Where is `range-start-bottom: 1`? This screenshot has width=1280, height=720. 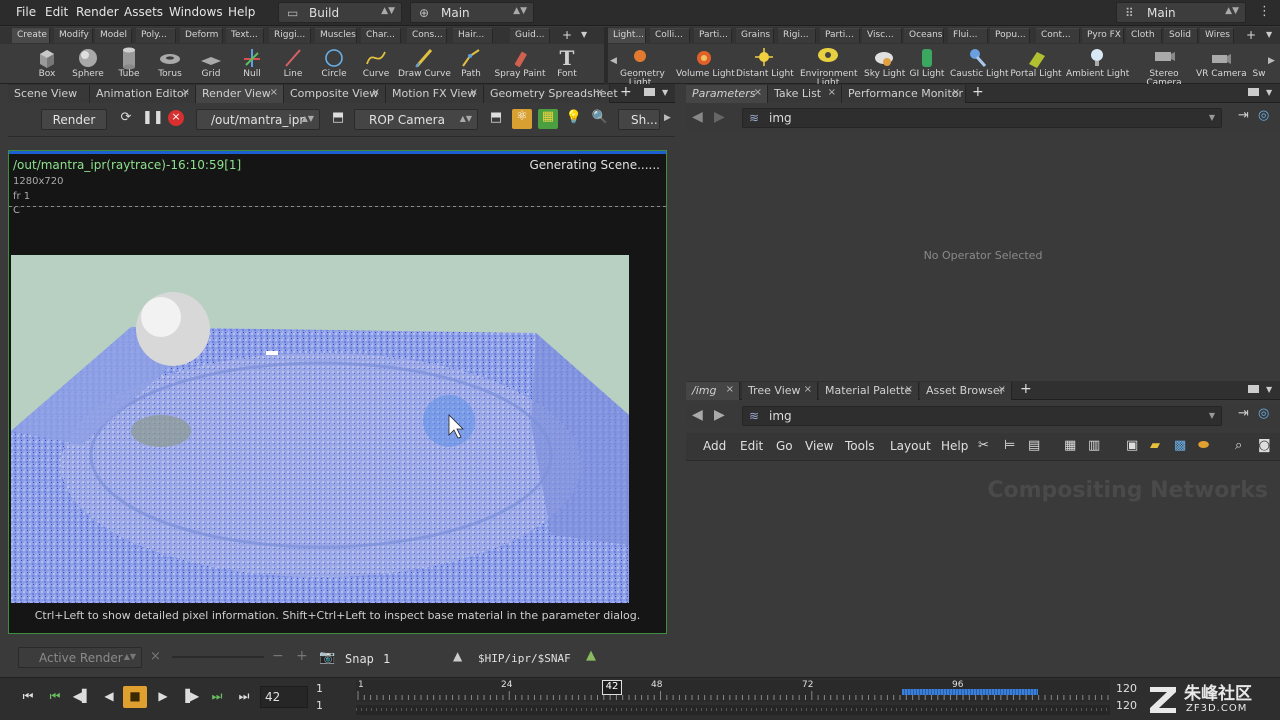 range-start-bottom: 1 is located at coordinates (319, 705).